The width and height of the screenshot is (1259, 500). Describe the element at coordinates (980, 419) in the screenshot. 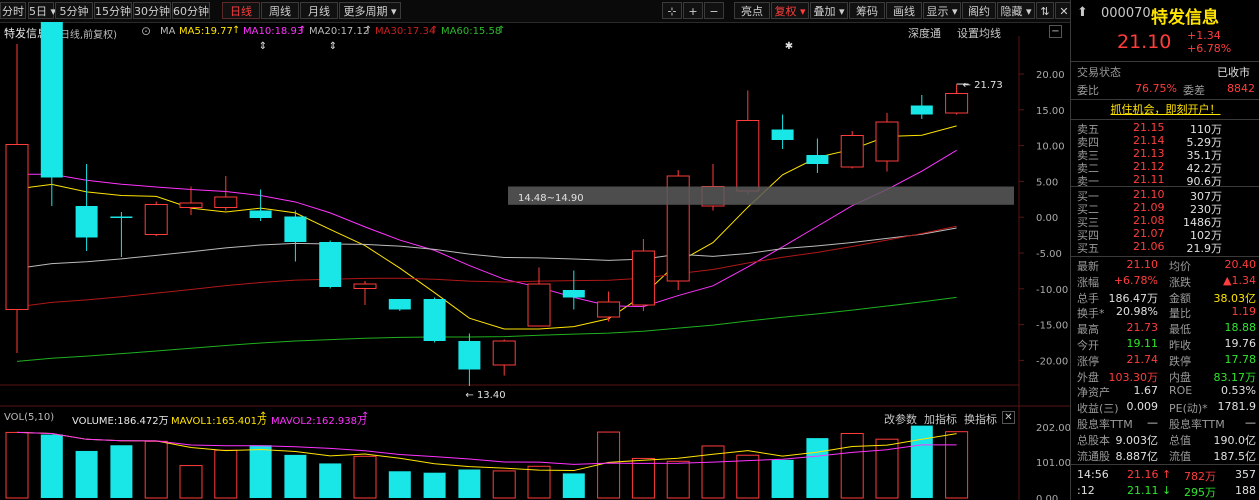

I see `switch-indicator-button: 换指标` at that location.